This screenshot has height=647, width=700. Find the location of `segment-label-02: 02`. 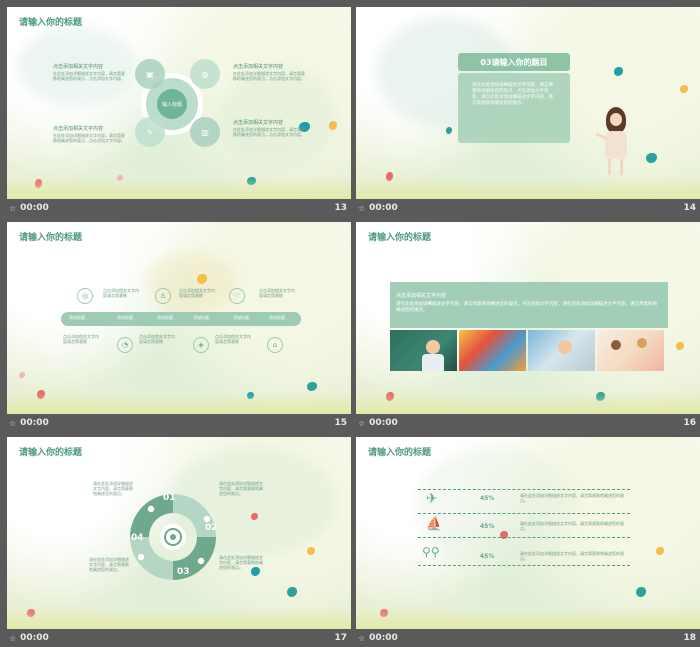

segment-label-02: 02 is located at coordinates (211, 528).